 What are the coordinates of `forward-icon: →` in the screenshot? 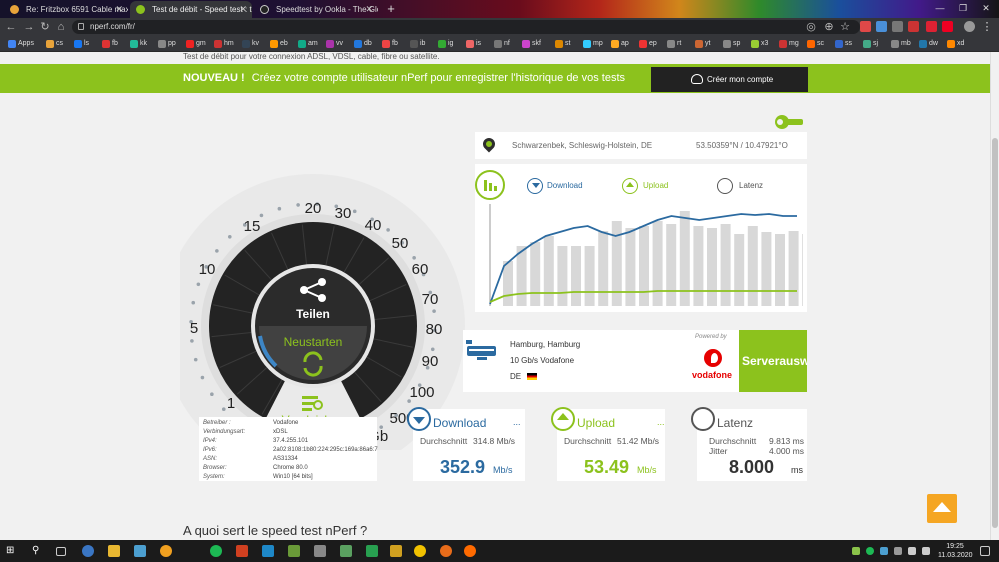 It's located at (29, 27).